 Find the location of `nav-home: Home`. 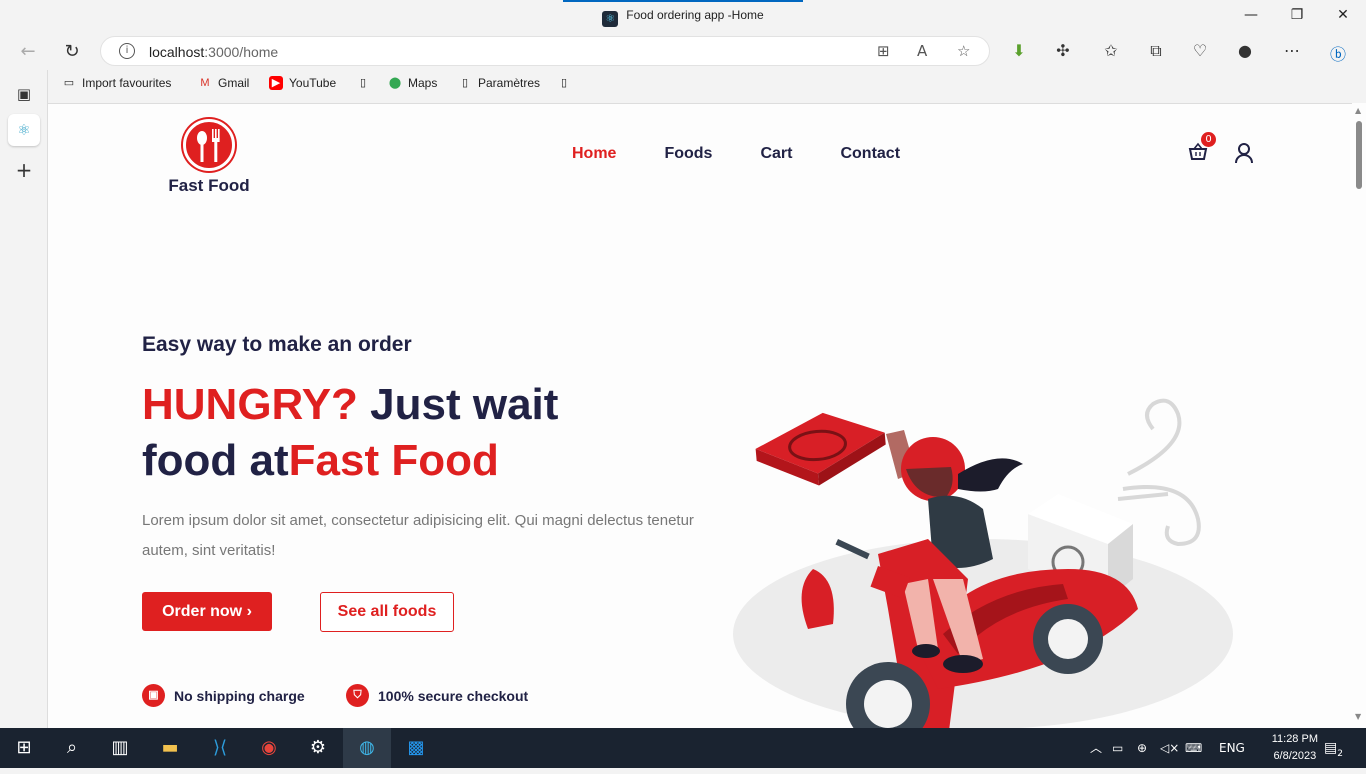

nav-home: Home is located at coordinates (594, 154).